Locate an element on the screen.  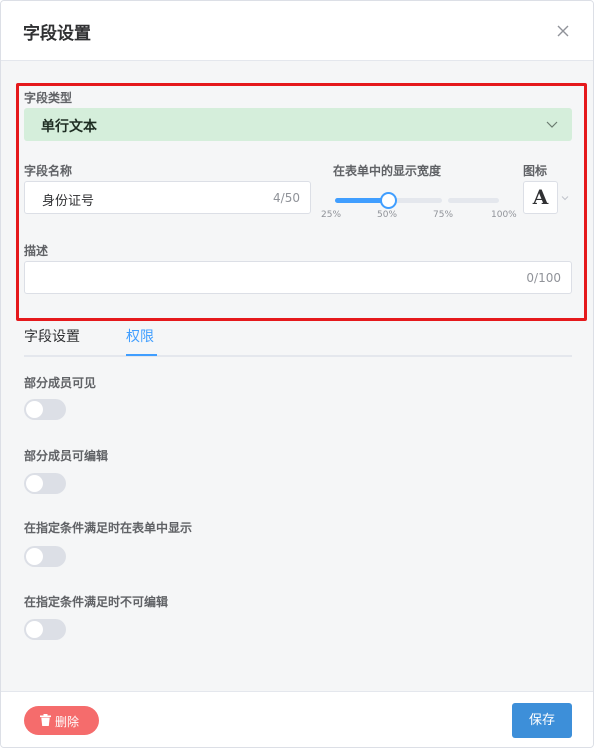
width-tick-100: 100% is located at coordinates (504, 215).